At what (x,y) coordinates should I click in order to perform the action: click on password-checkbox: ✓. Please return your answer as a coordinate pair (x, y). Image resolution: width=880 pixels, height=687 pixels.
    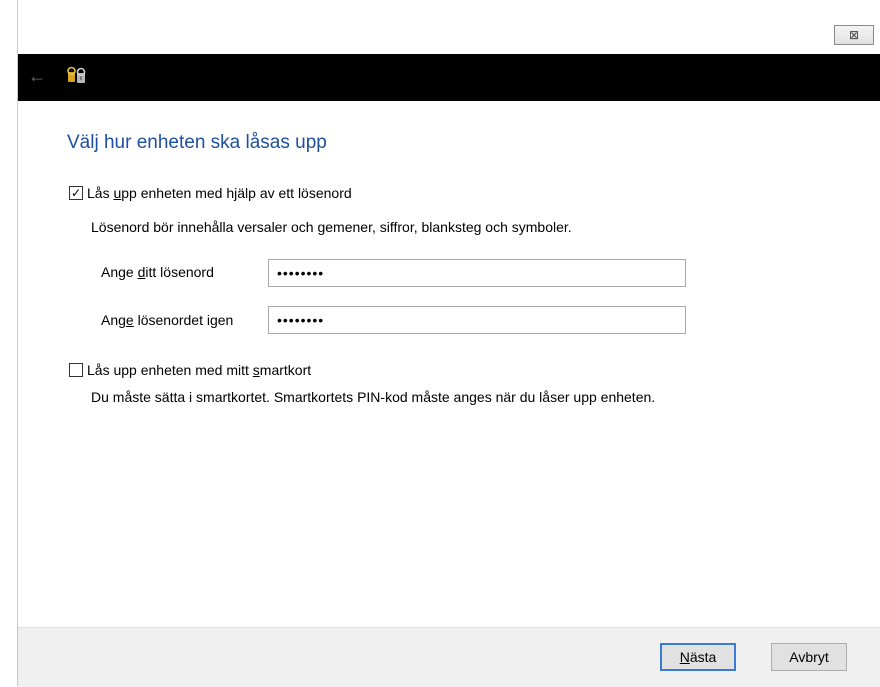
    Looking at the image, I should click on (76, 193).